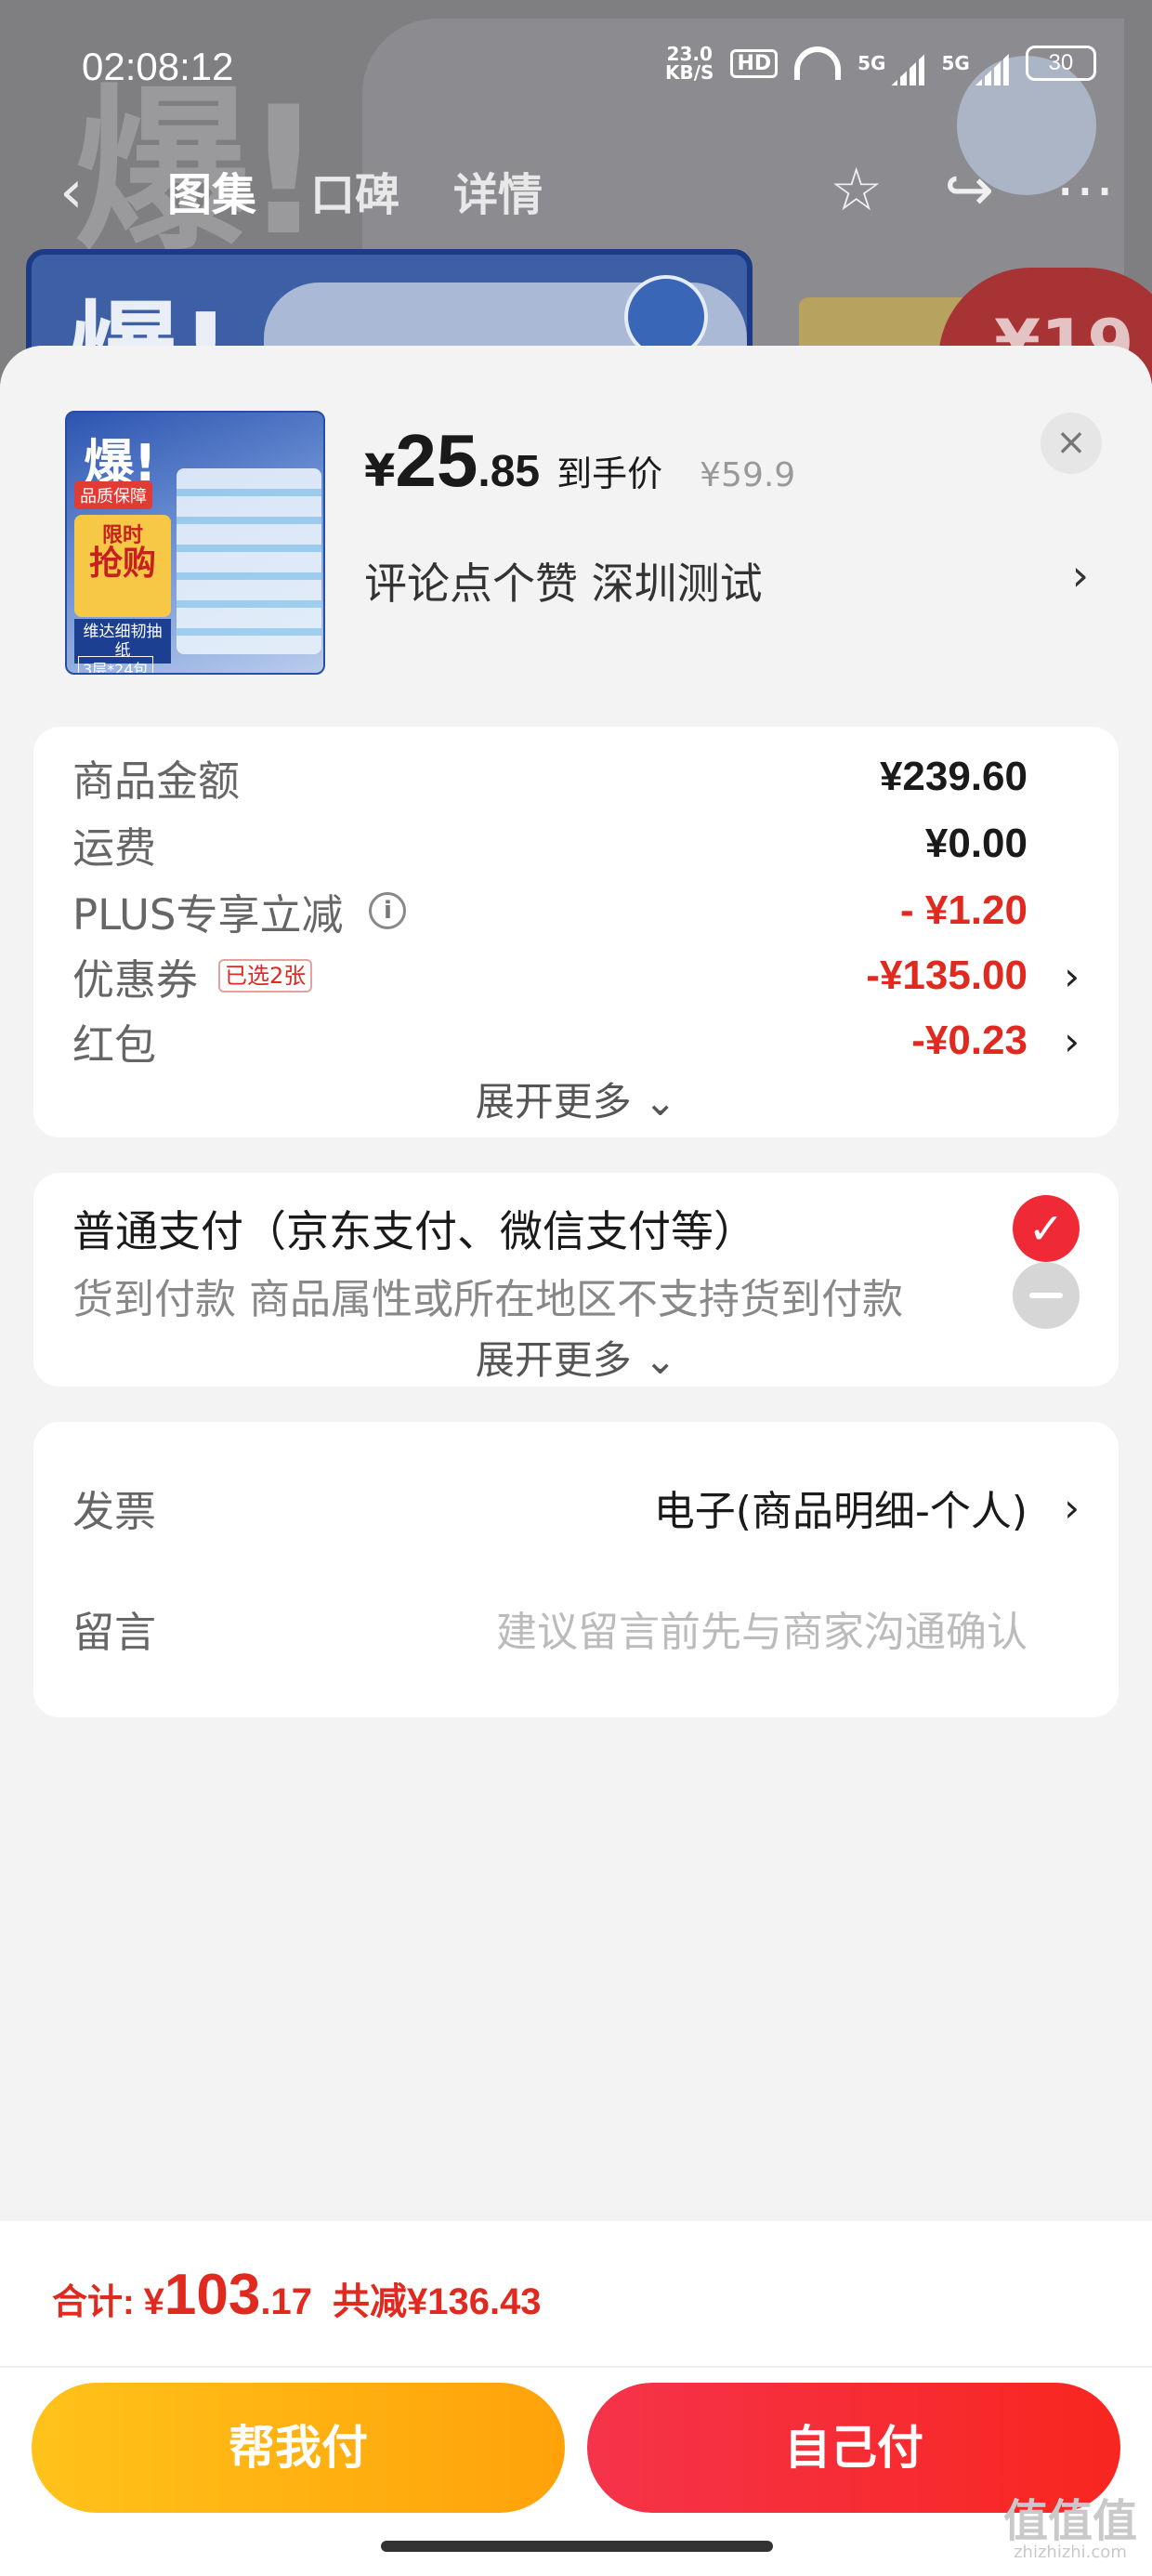  I want to click on help-pay-button: 帮我付, so click(298, 2448).